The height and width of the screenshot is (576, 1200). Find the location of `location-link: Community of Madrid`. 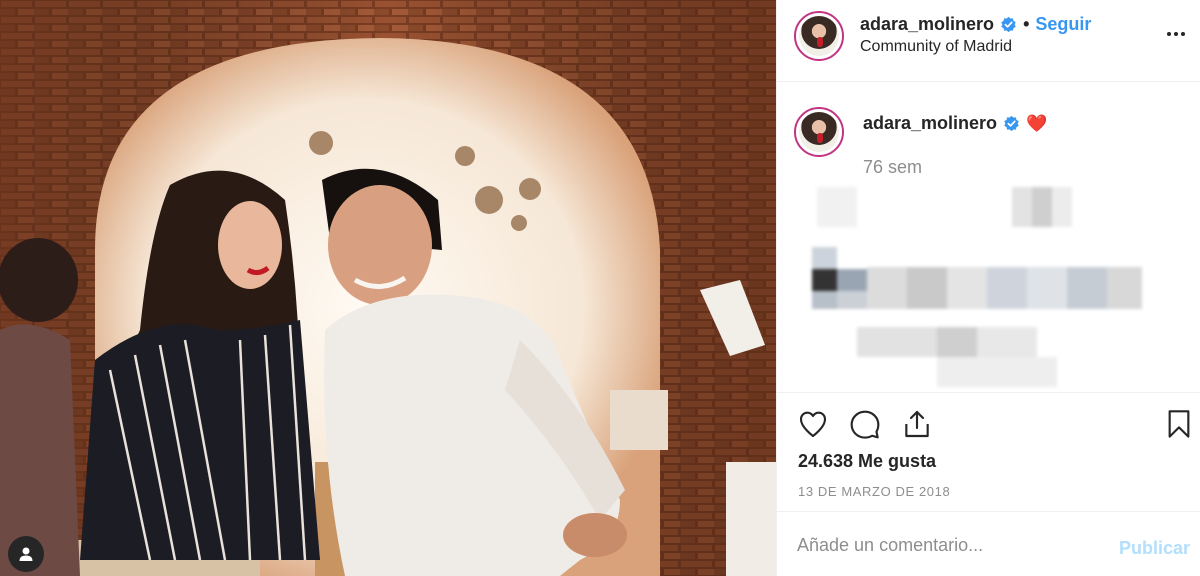

location-link: Community of Madrid is located at coordinates (936, 47).